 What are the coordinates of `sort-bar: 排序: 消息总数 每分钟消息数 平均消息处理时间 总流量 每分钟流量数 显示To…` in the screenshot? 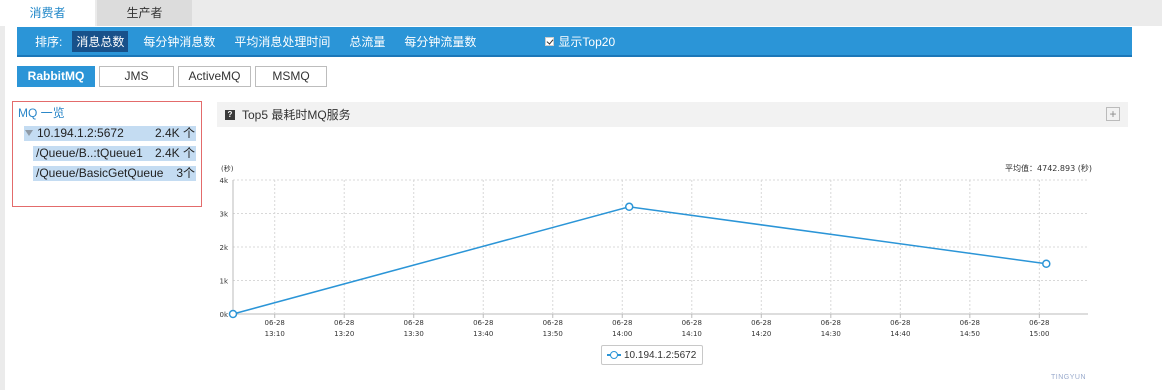 It's located at (574, 42).